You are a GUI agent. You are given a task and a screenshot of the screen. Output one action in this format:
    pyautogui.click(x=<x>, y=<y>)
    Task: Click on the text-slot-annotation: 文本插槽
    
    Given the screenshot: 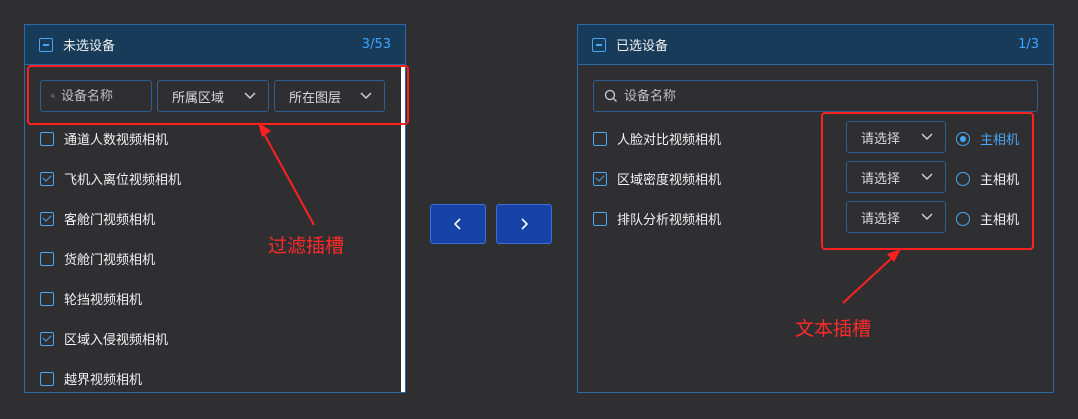 What is the action you would take?
    pyautogui.click(x=833, y=329)
    